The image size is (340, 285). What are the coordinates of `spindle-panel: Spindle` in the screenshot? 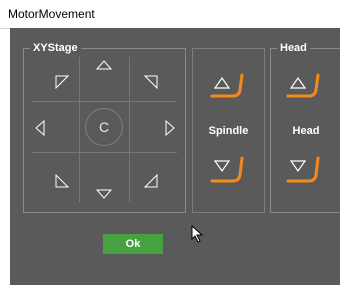 It's located at (228, 130).